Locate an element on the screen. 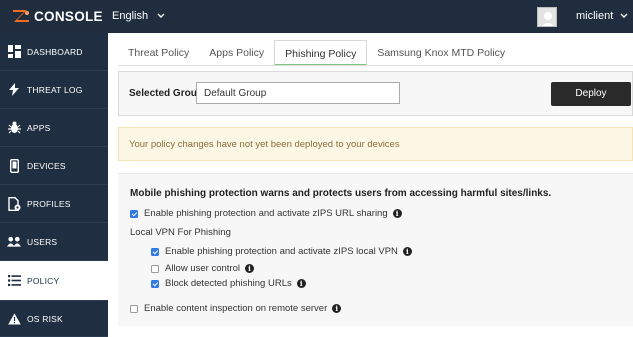 This screenshot has width=633, height=337. user-menu: miclient is located at coordinates (602, 16).